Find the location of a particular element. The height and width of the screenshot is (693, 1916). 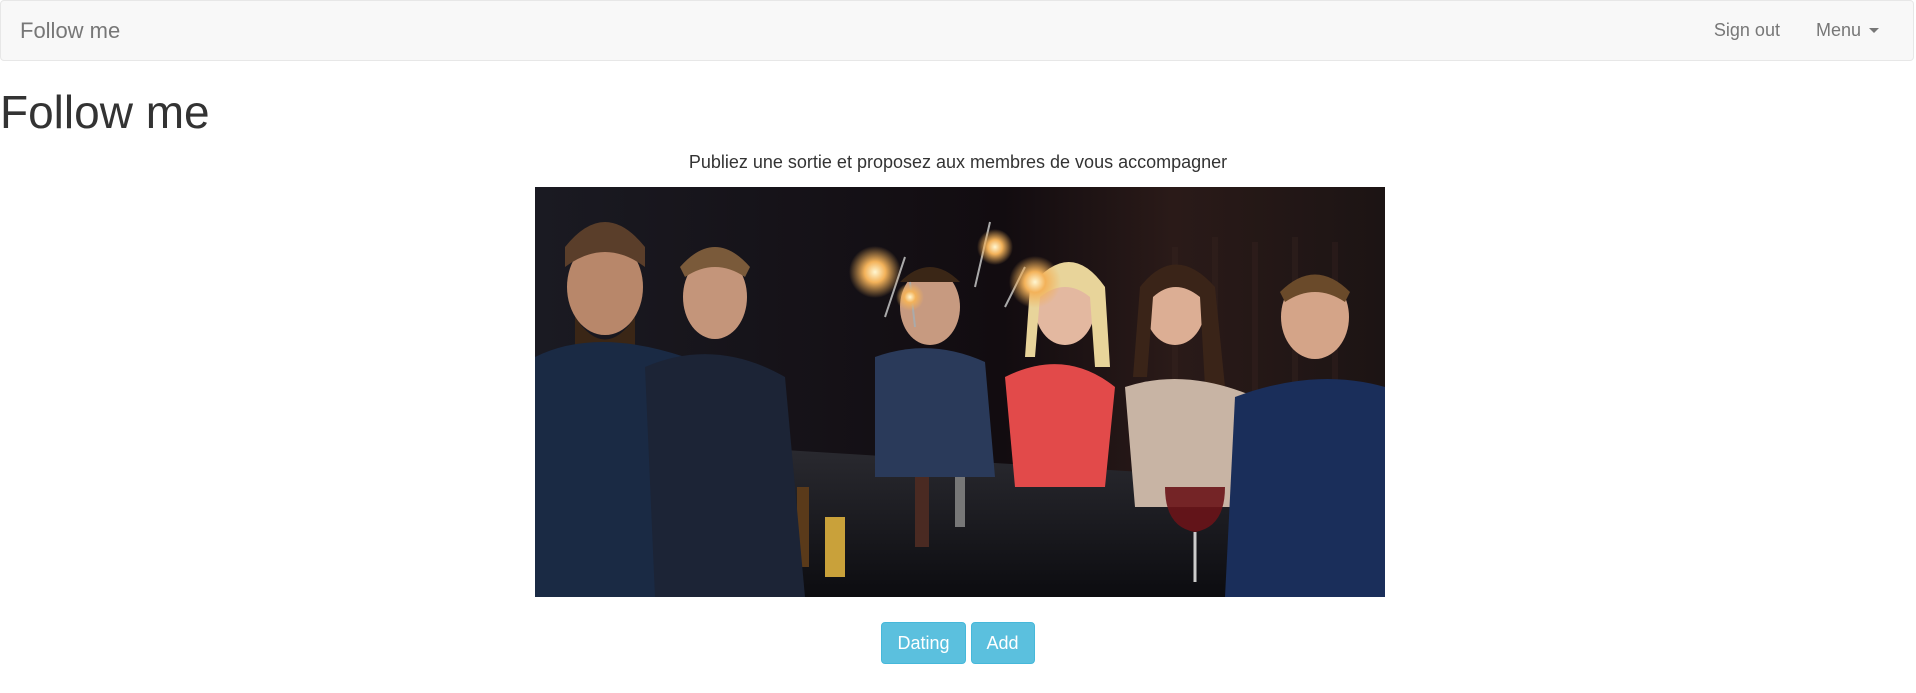

action-buttons: Dating Add is located at coordinates (958, 643).